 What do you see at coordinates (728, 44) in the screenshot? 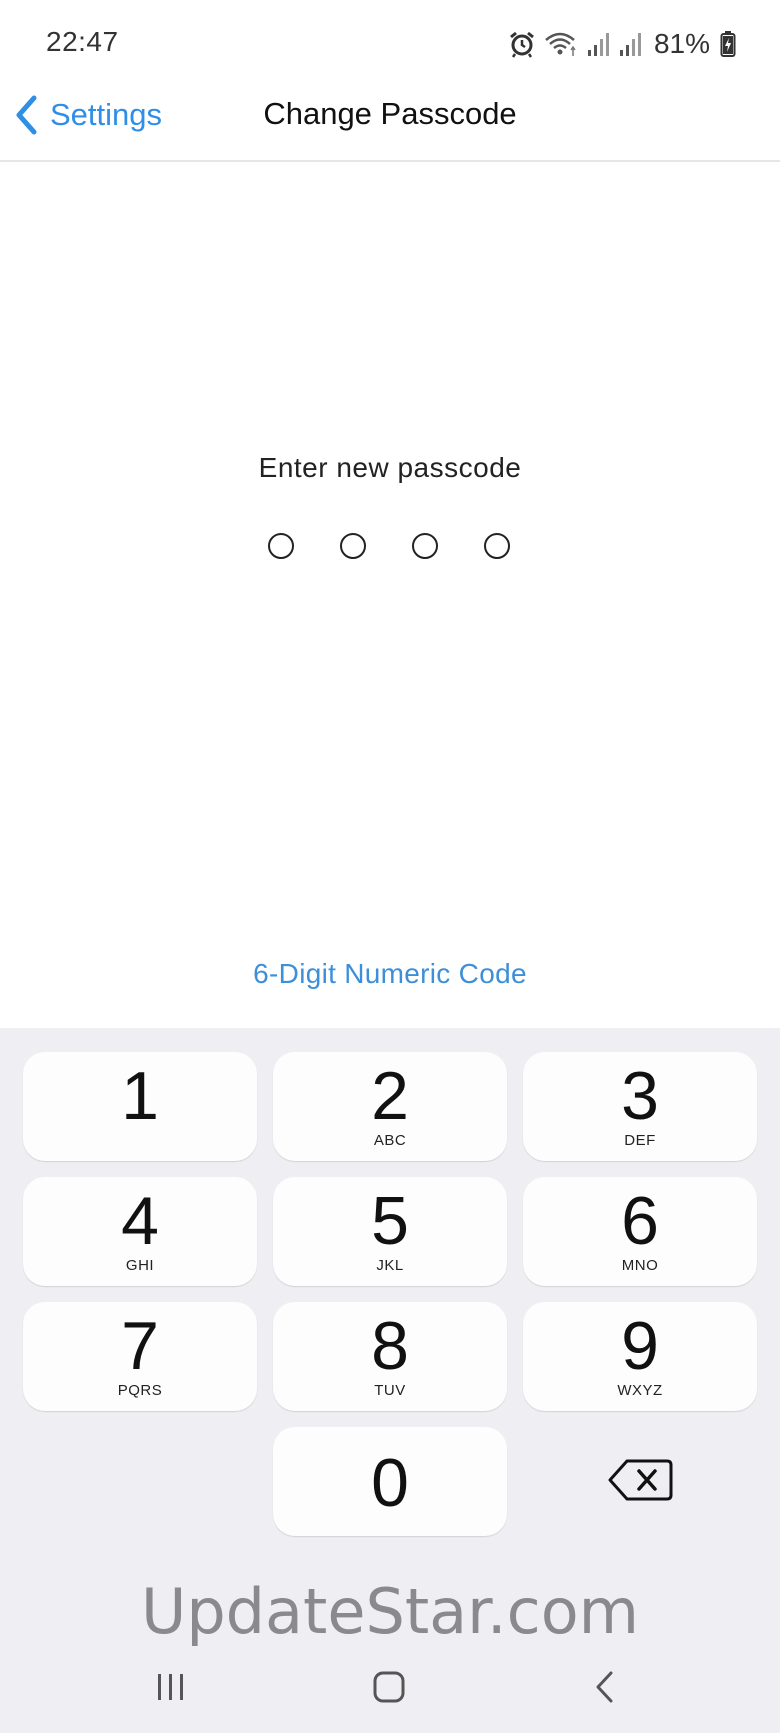
I see `battery-charging-icon` at bounding box center [728, 44].